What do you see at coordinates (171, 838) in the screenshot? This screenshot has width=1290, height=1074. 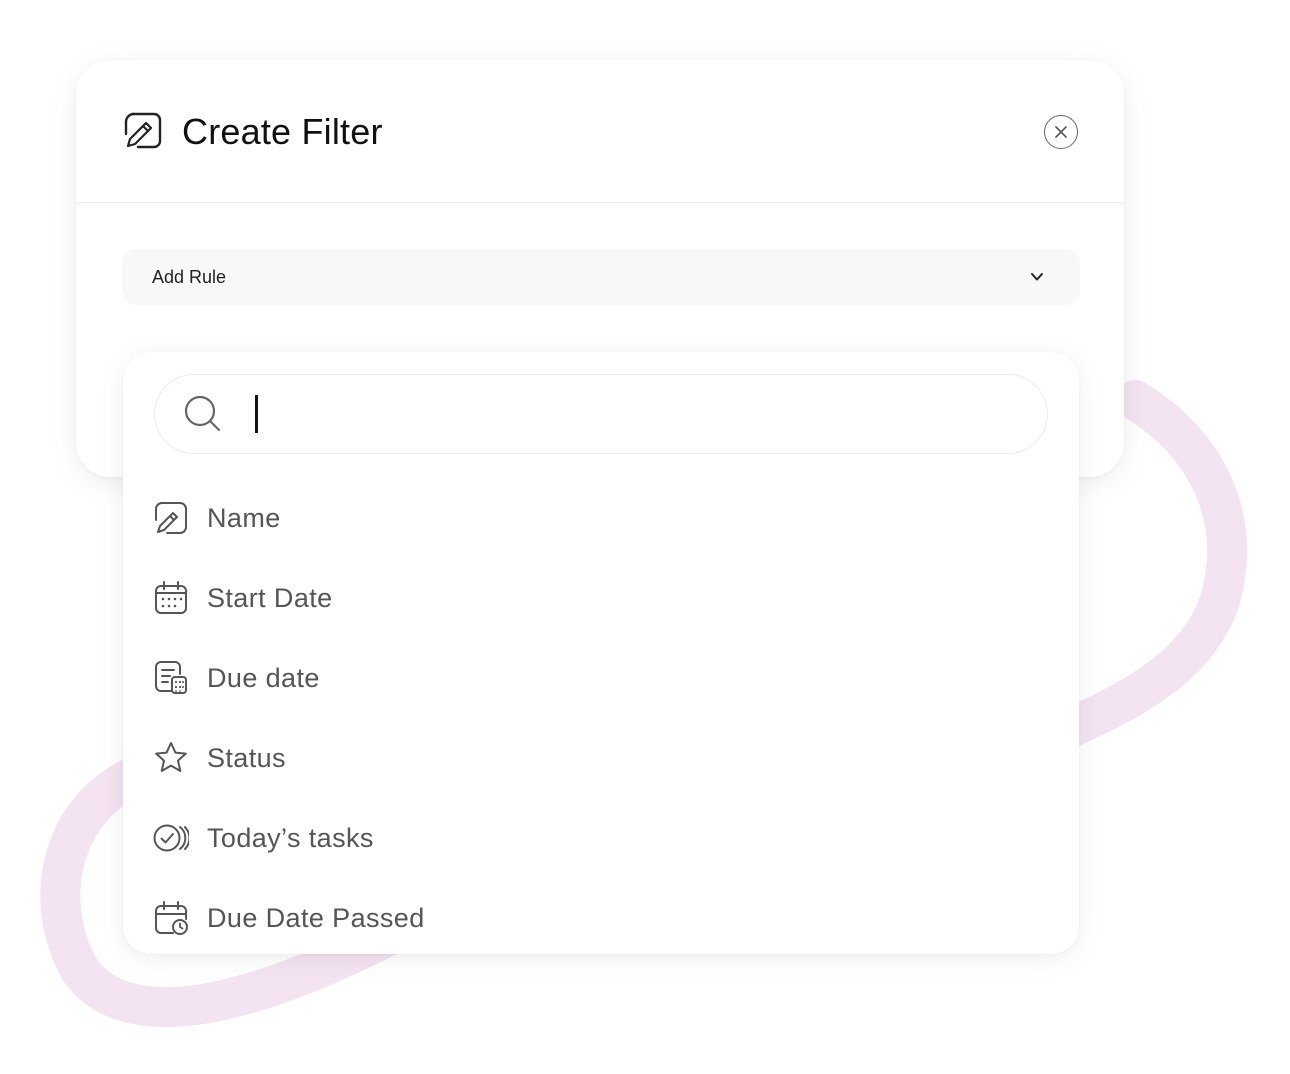 I see `check-circle-icon` at bounding box center [171, 838].